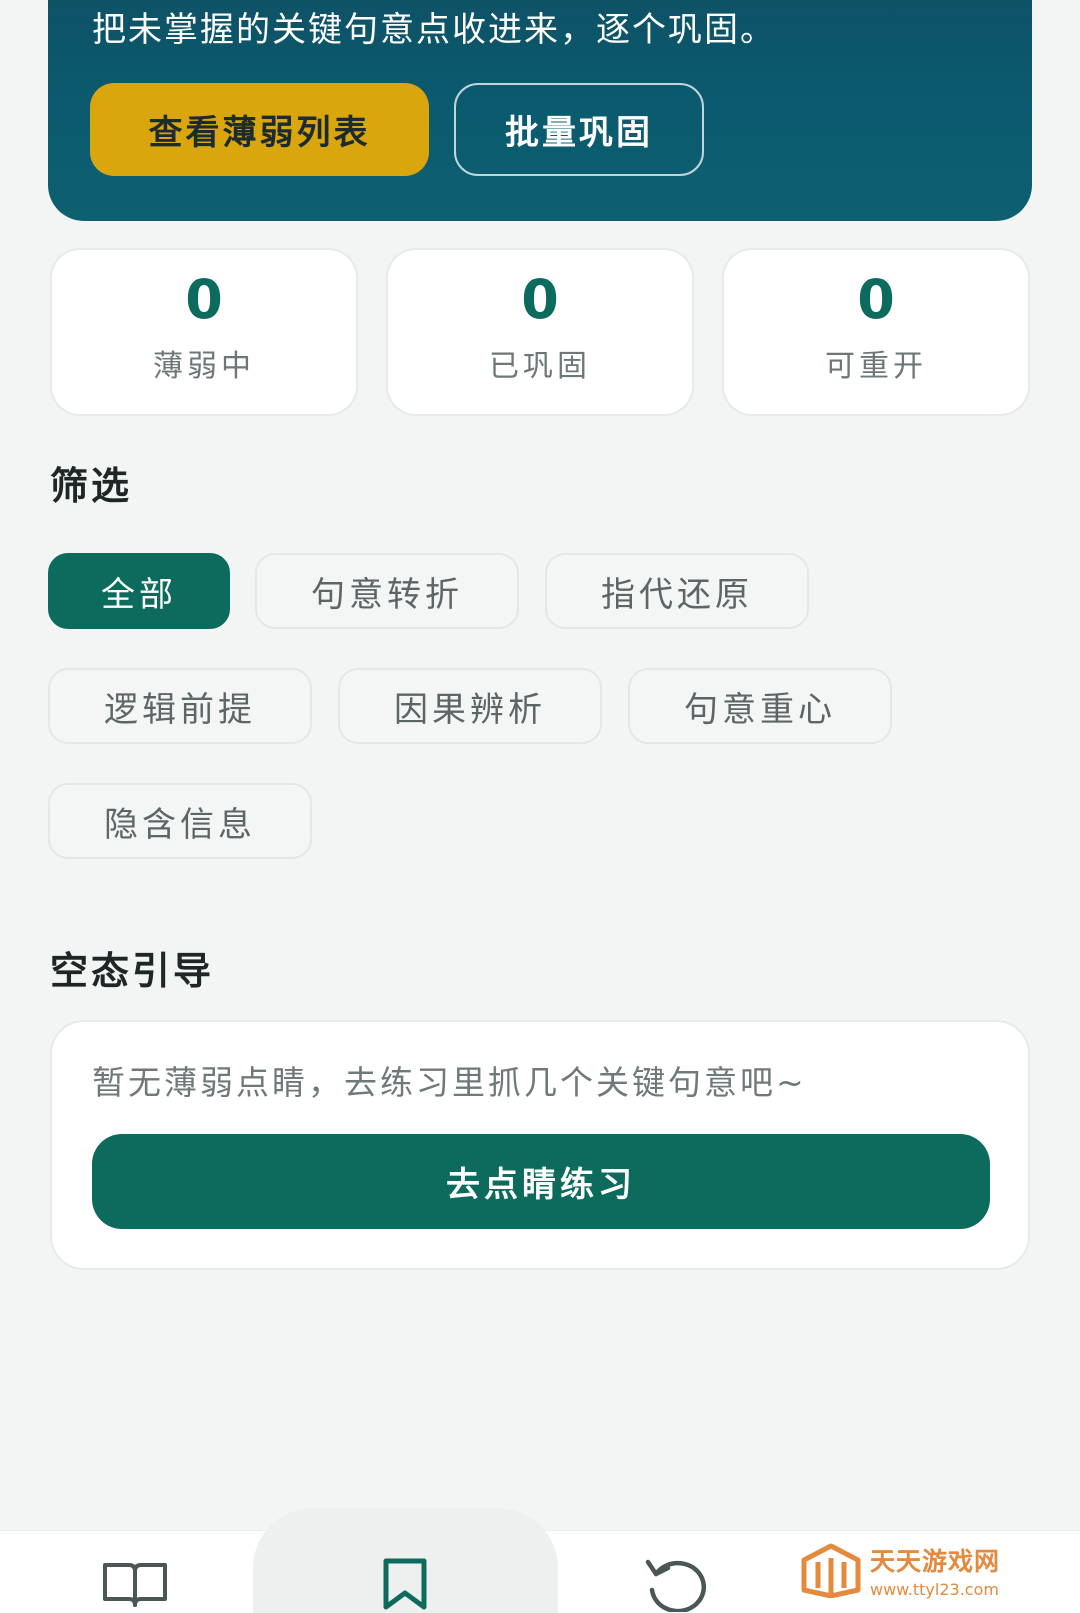 The image size is (1080, 1613). What do you see at coordinates (259, 129) in the screenshot?
I see `view-weak-list-button: 查看薄弱列表` at bounding box center [259, 129].